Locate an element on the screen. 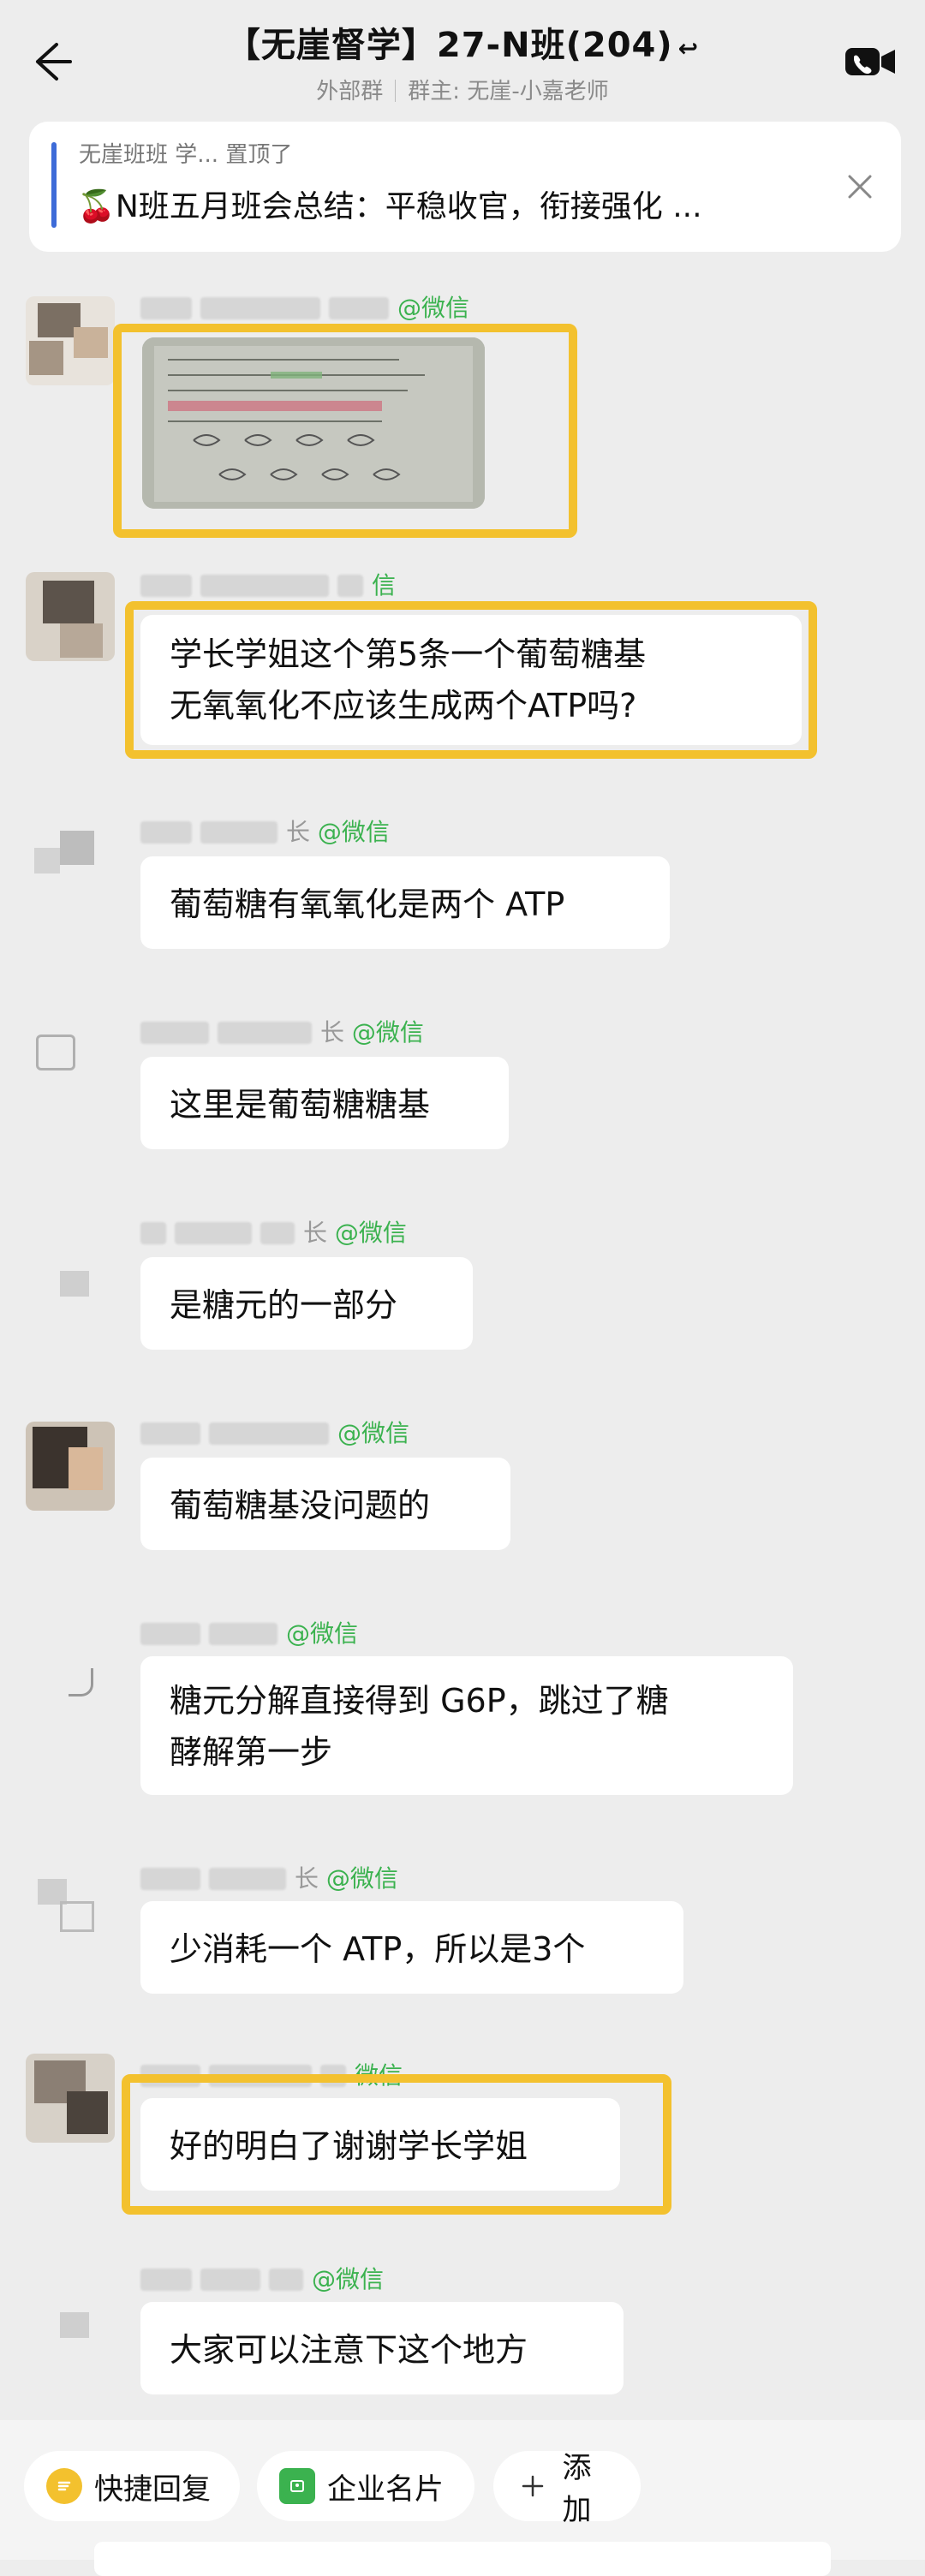  quick-reply-button: 快捷回复 is located at coordinates (132, 2486).